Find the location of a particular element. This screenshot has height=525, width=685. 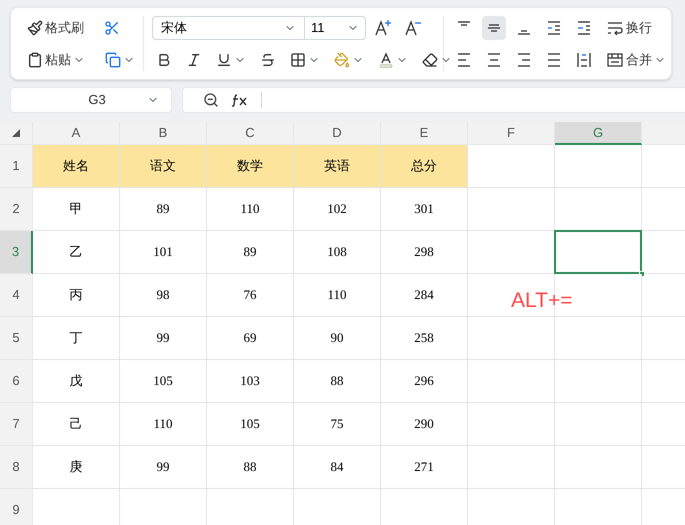

table-cell: 英语 is located at coordinates (337, 166).